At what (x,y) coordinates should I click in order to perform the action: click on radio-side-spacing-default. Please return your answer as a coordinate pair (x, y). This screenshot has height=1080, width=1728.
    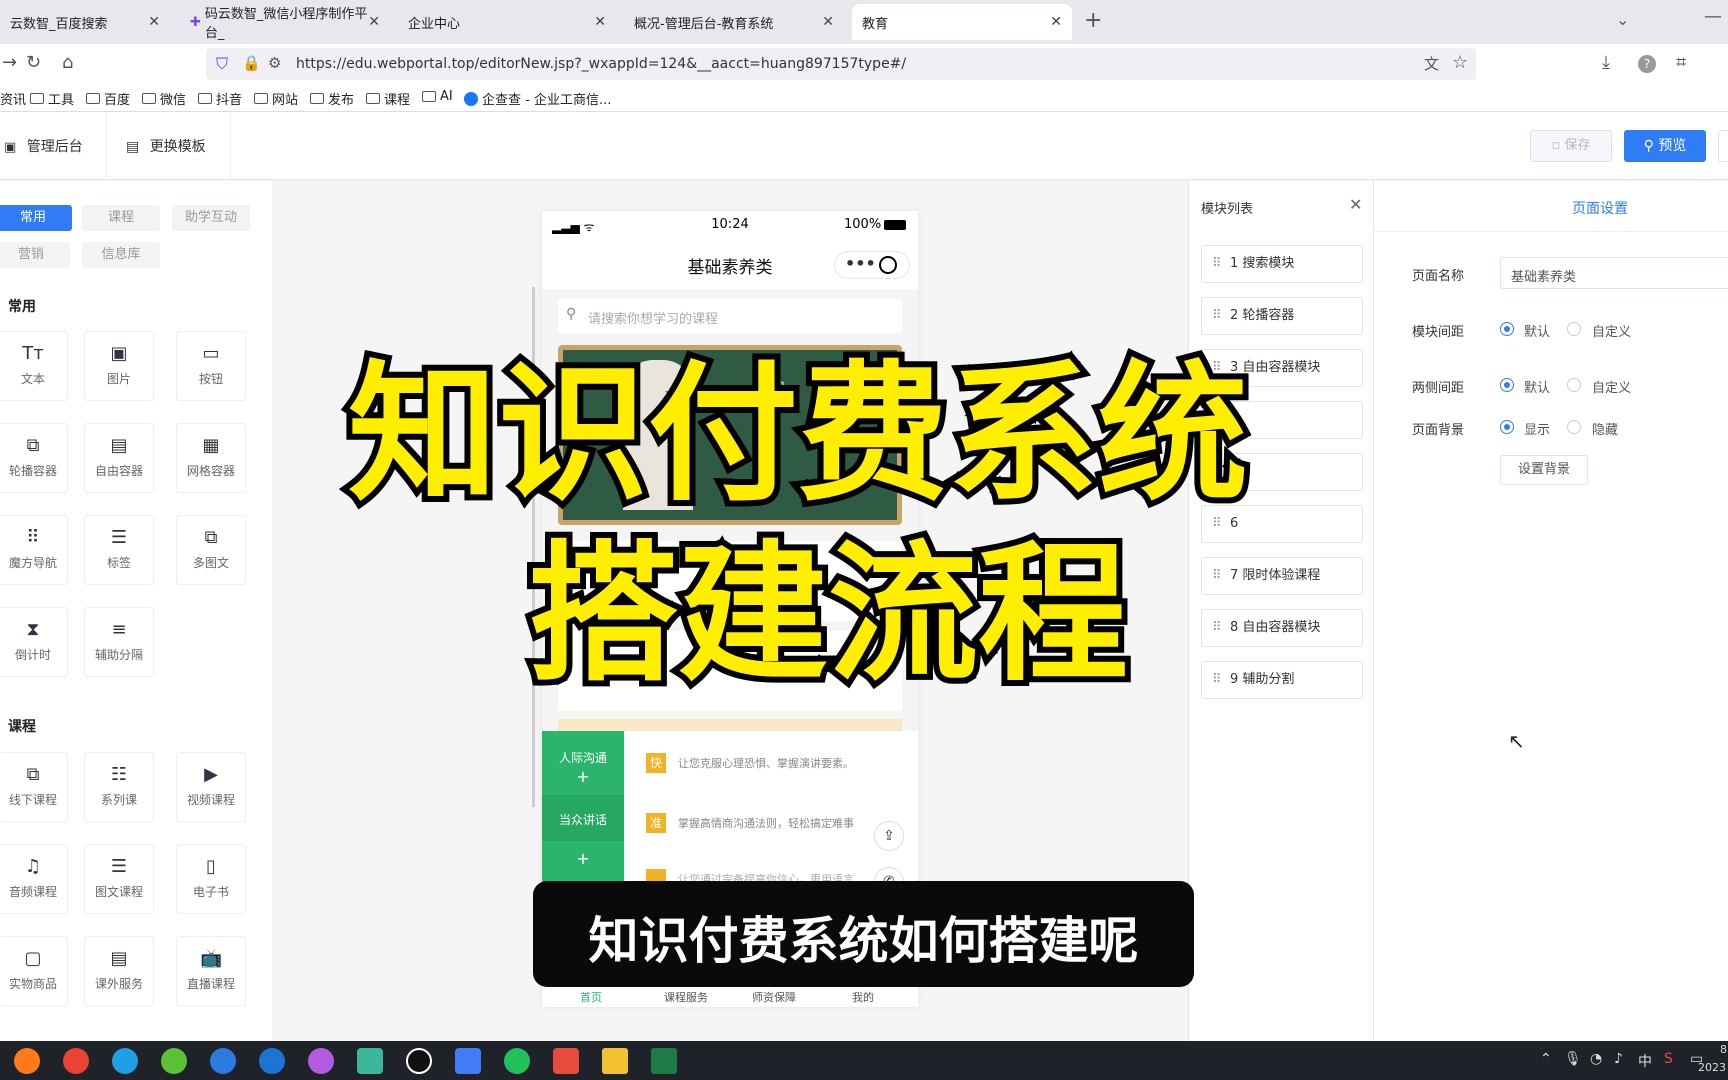
    Looking at the image, I should click on (1507, 385).